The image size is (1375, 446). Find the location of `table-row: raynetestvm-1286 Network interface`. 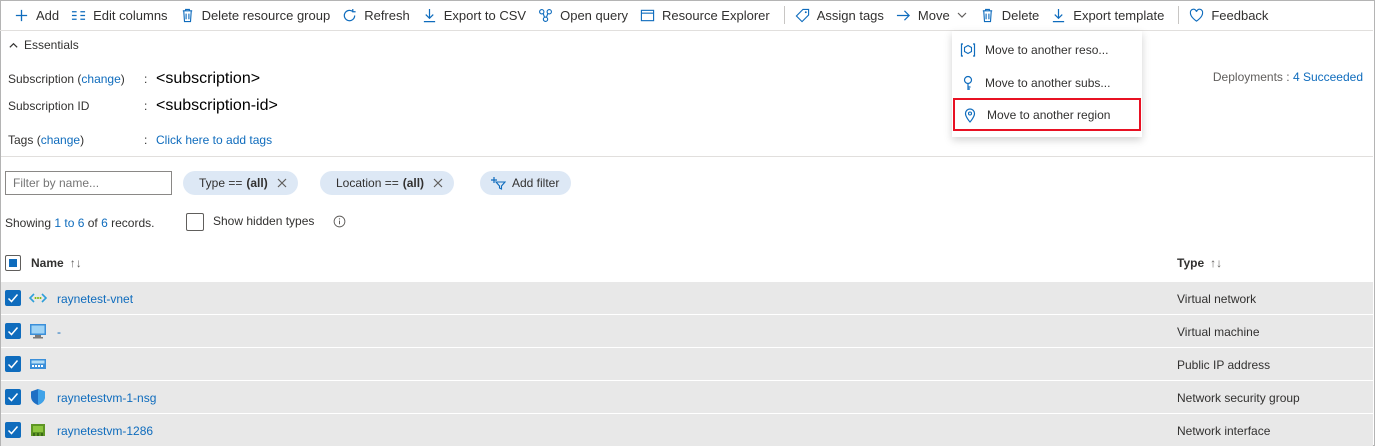

table-row: raynetestvm-1286 Network interface is located at coordinates (687, 430).